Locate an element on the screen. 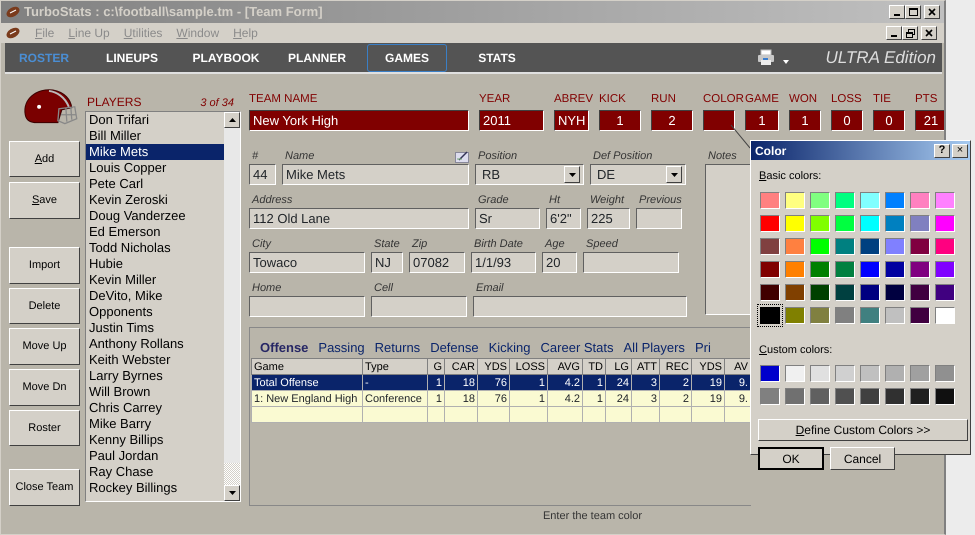  side-button: Move Up is located at coordinates (44, 346).